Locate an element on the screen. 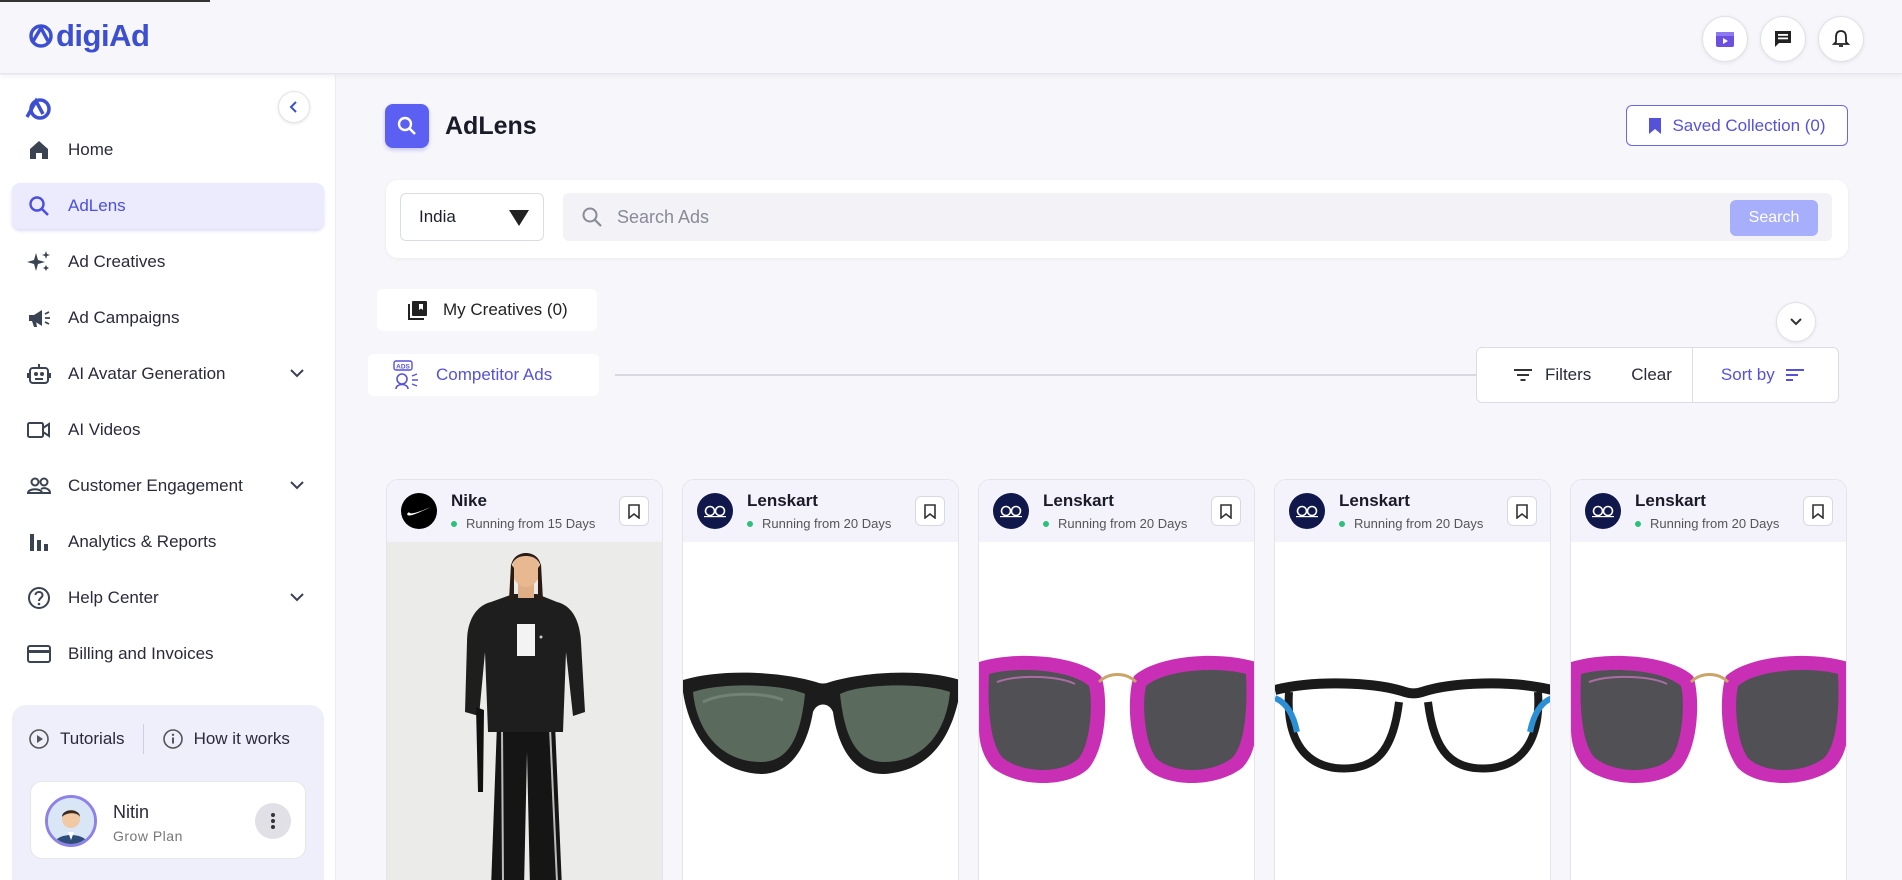 The width and height of the screenshot is (1902, 880). running-label: Running from 15 Days is located at coordinates (531, 523).